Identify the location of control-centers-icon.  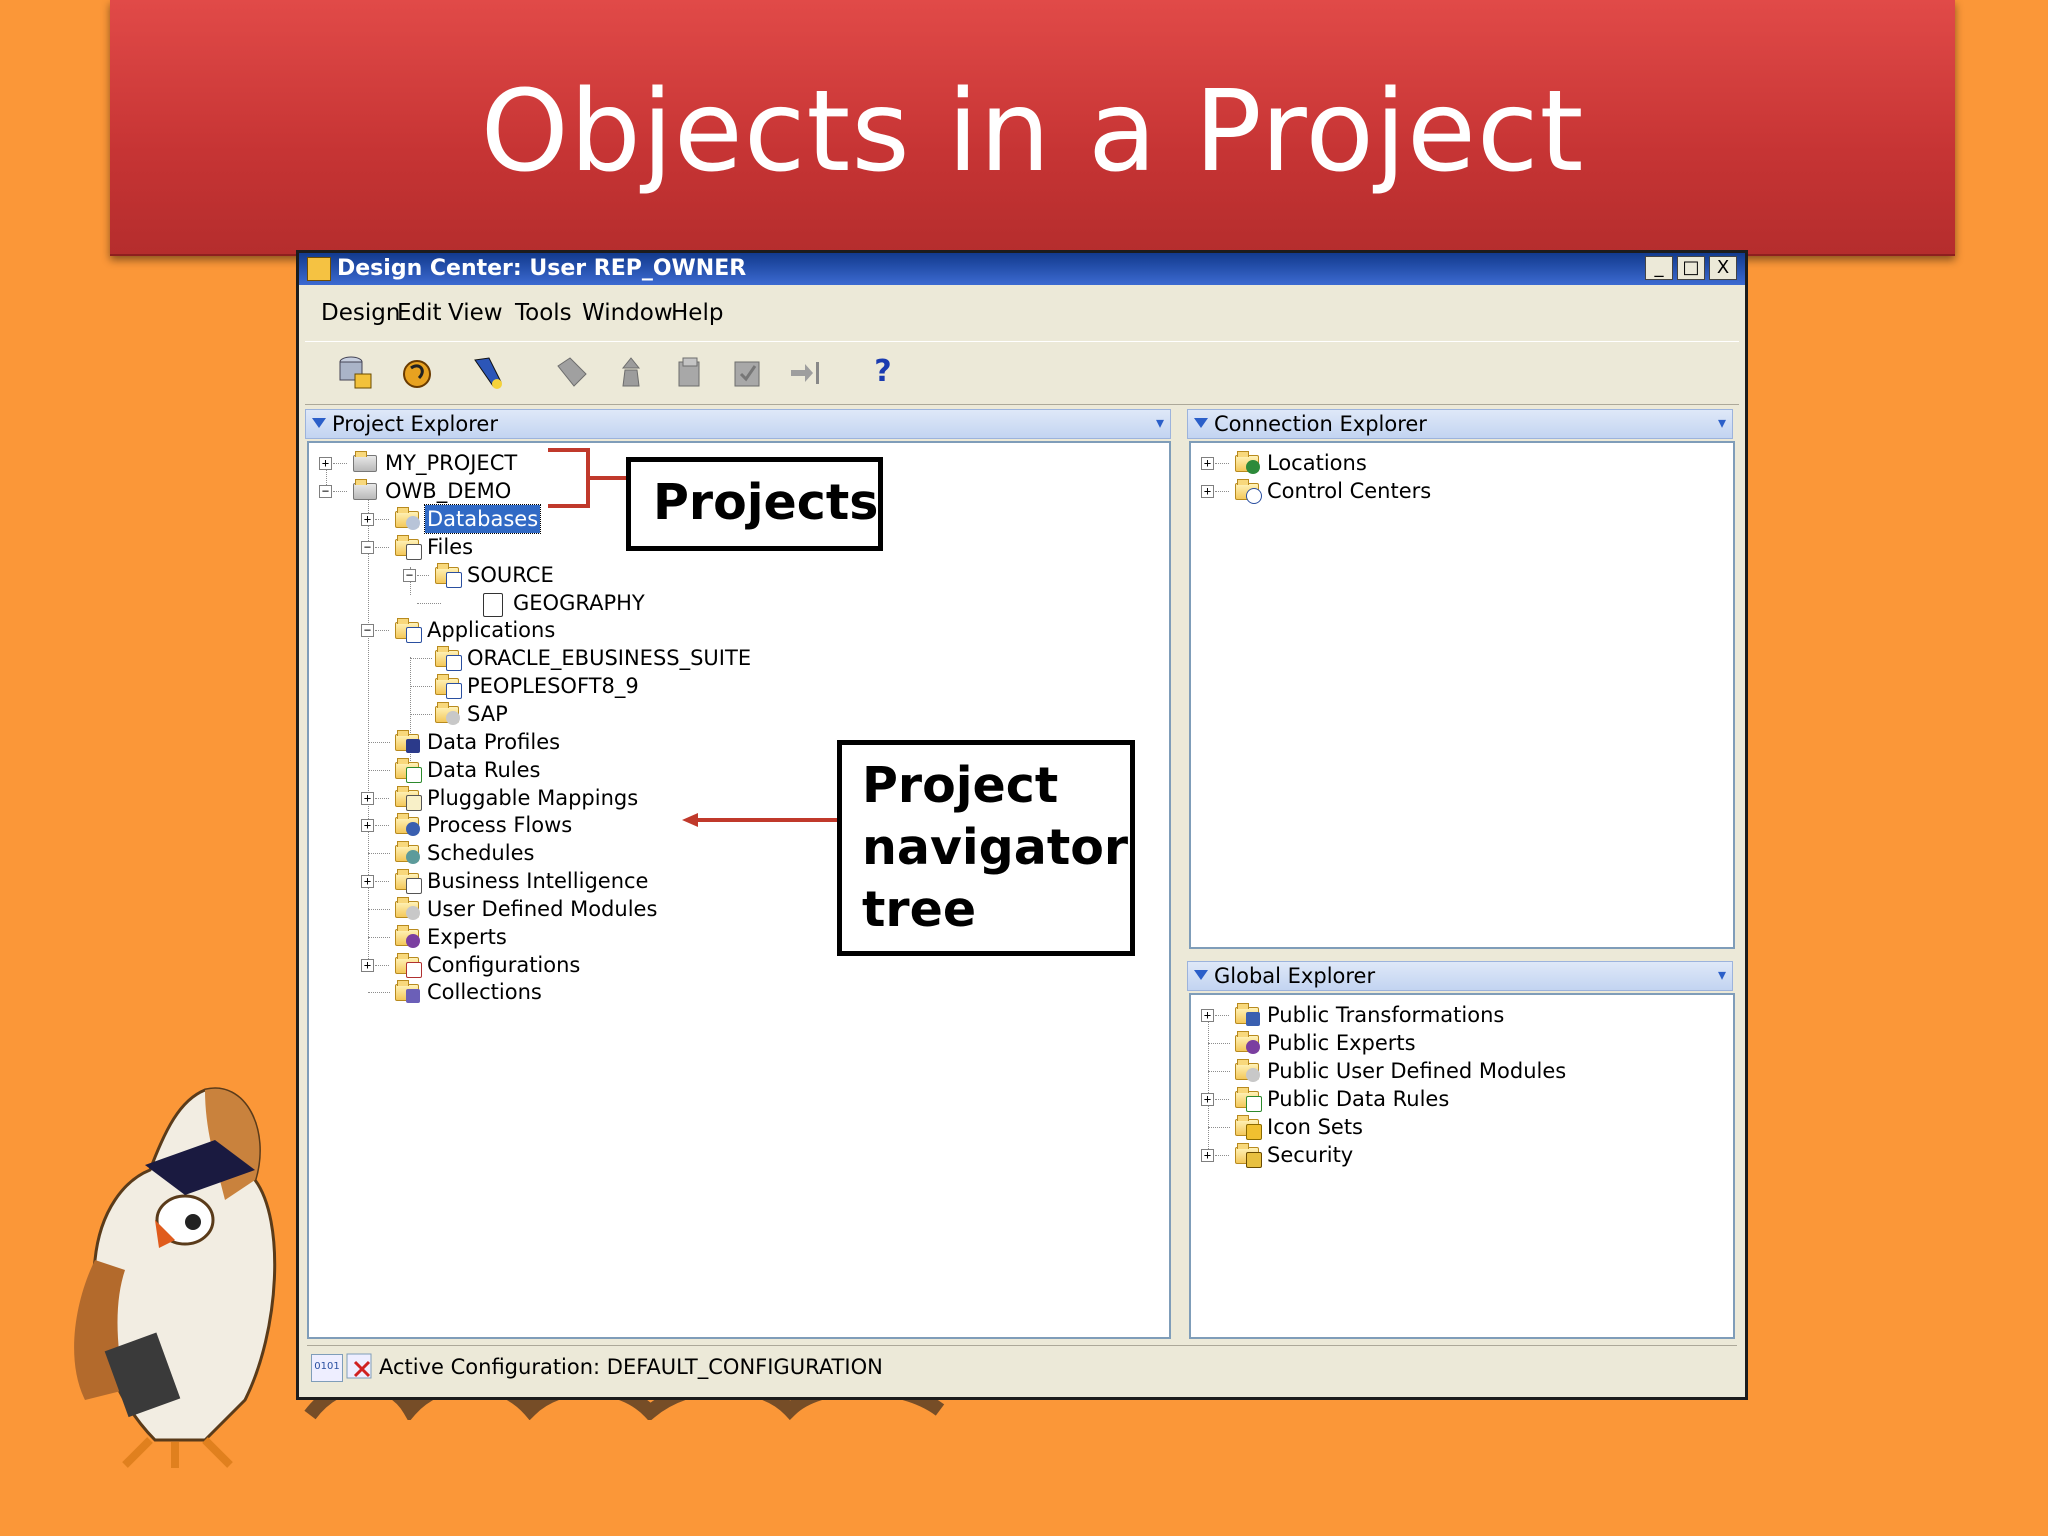
(1248, 491).